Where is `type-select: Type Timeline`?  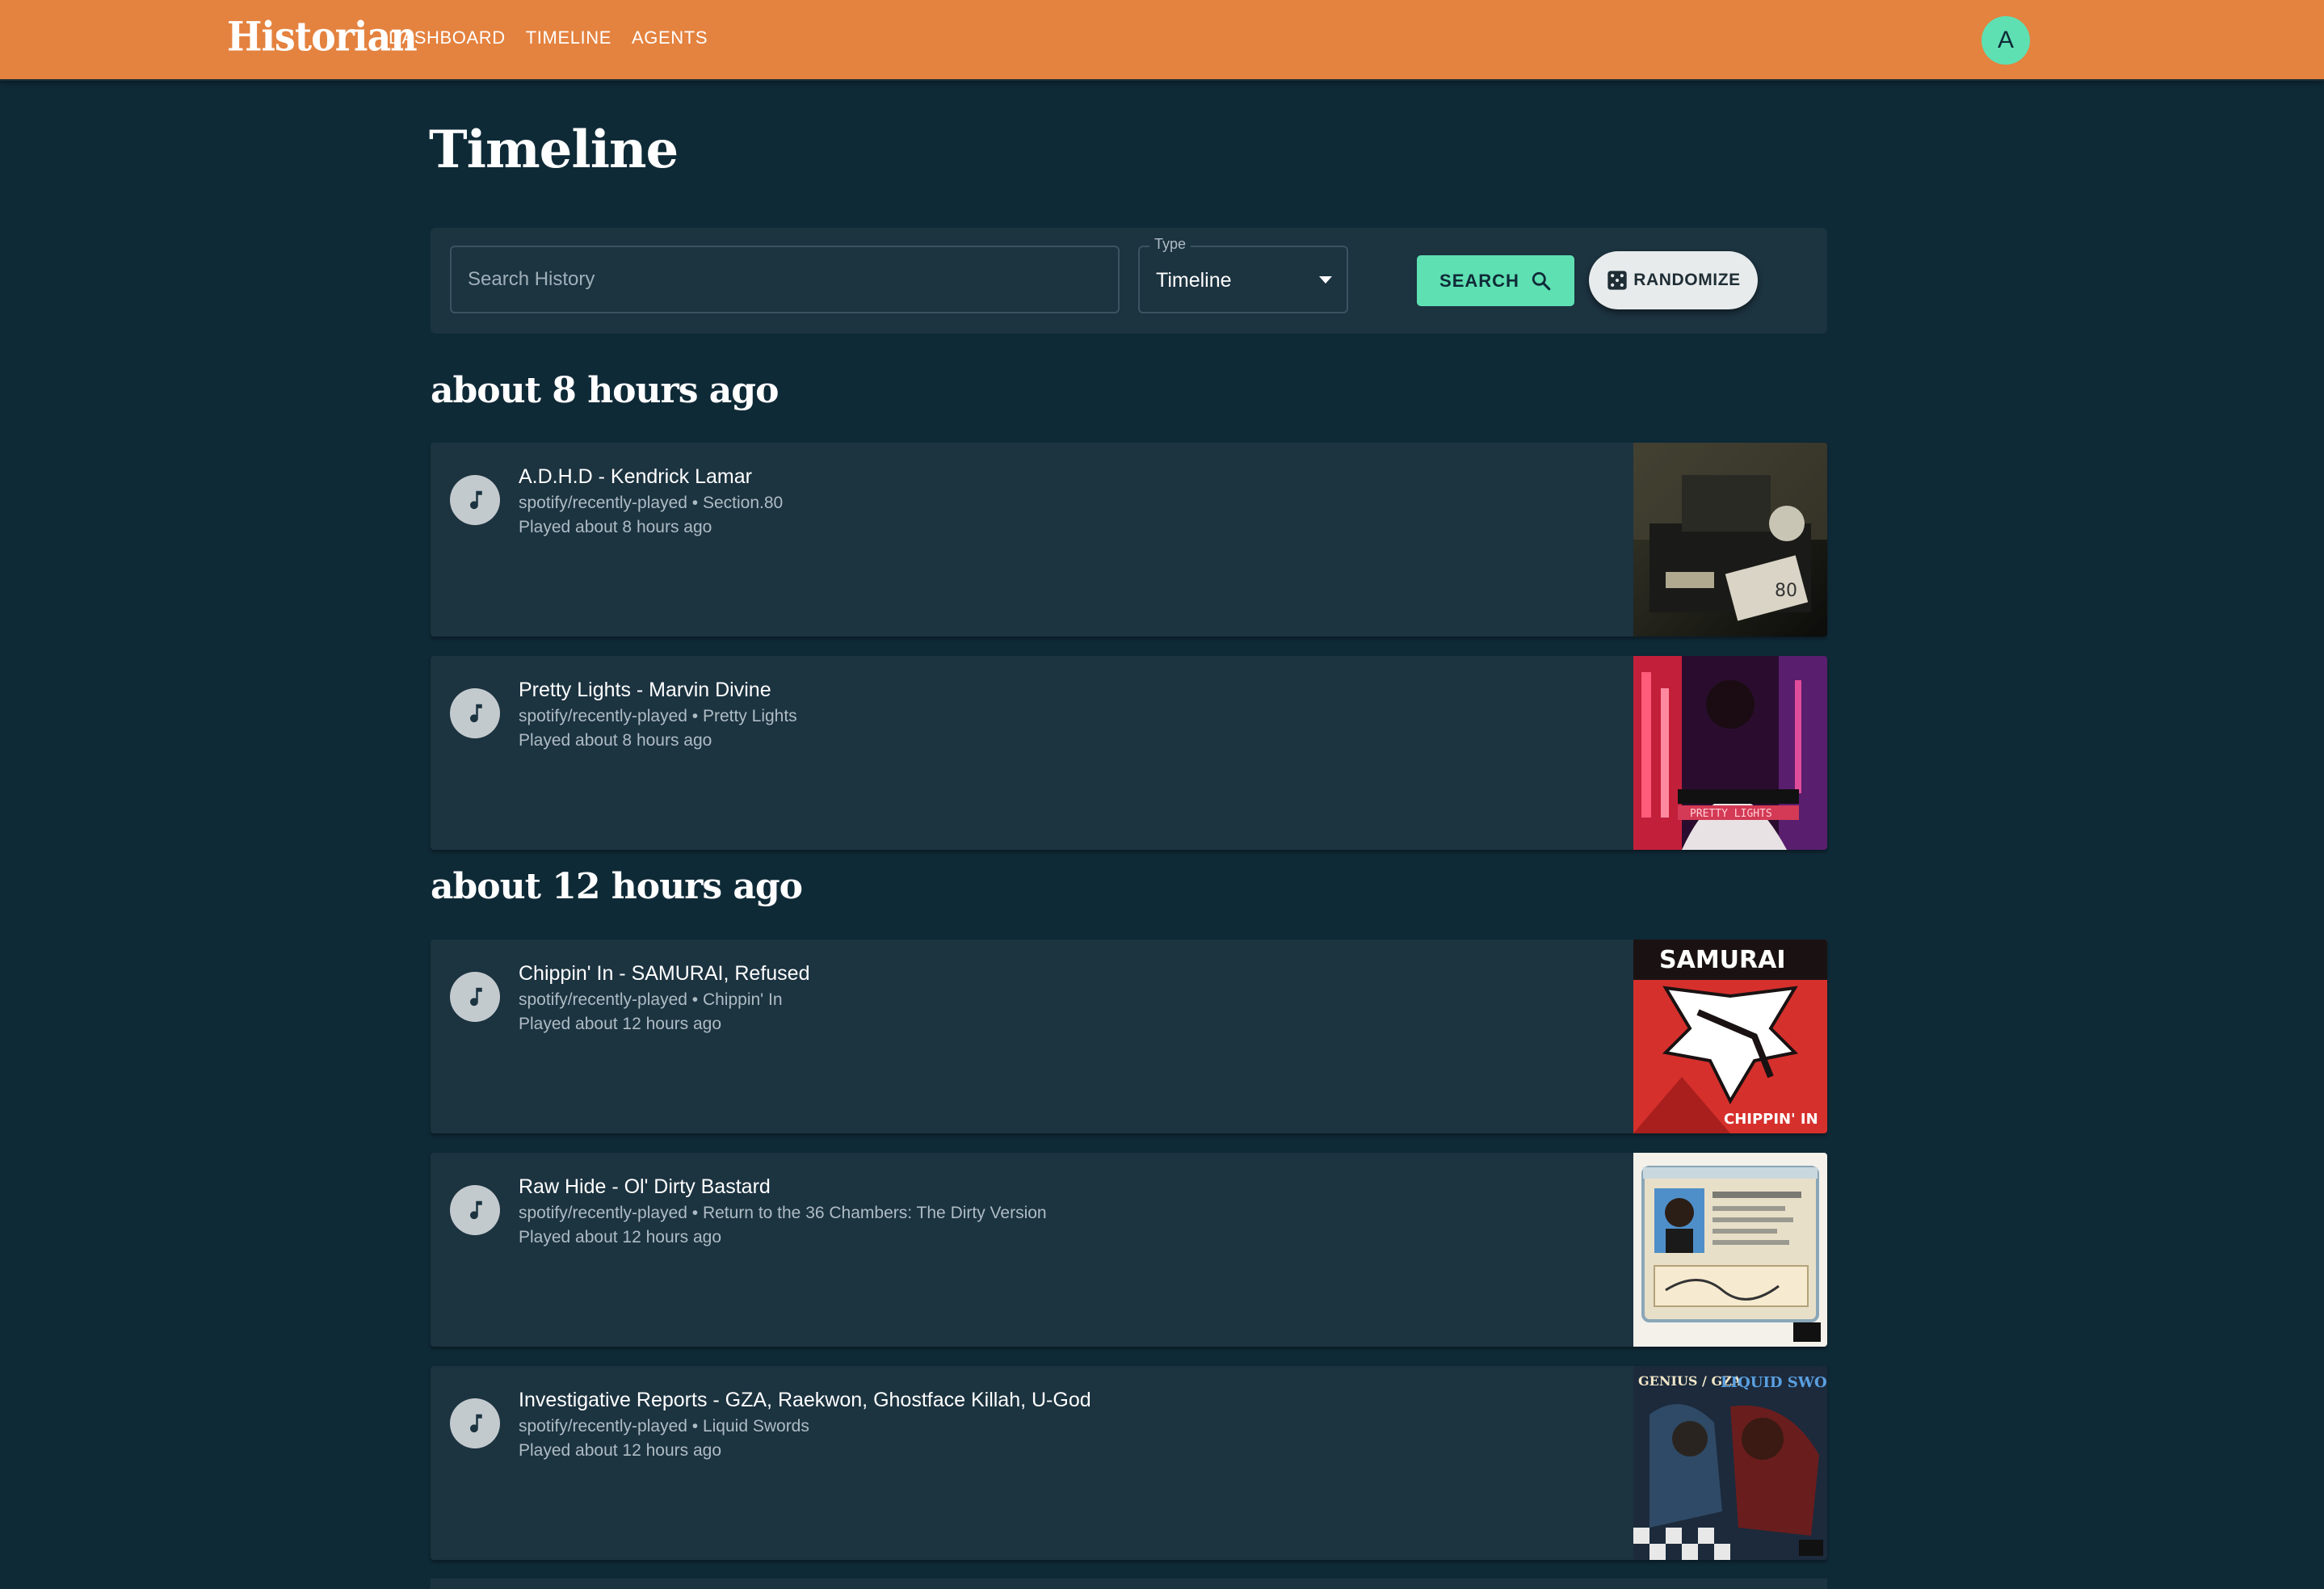 type-select: Type Timeline is located at coordinates (1243, 274).